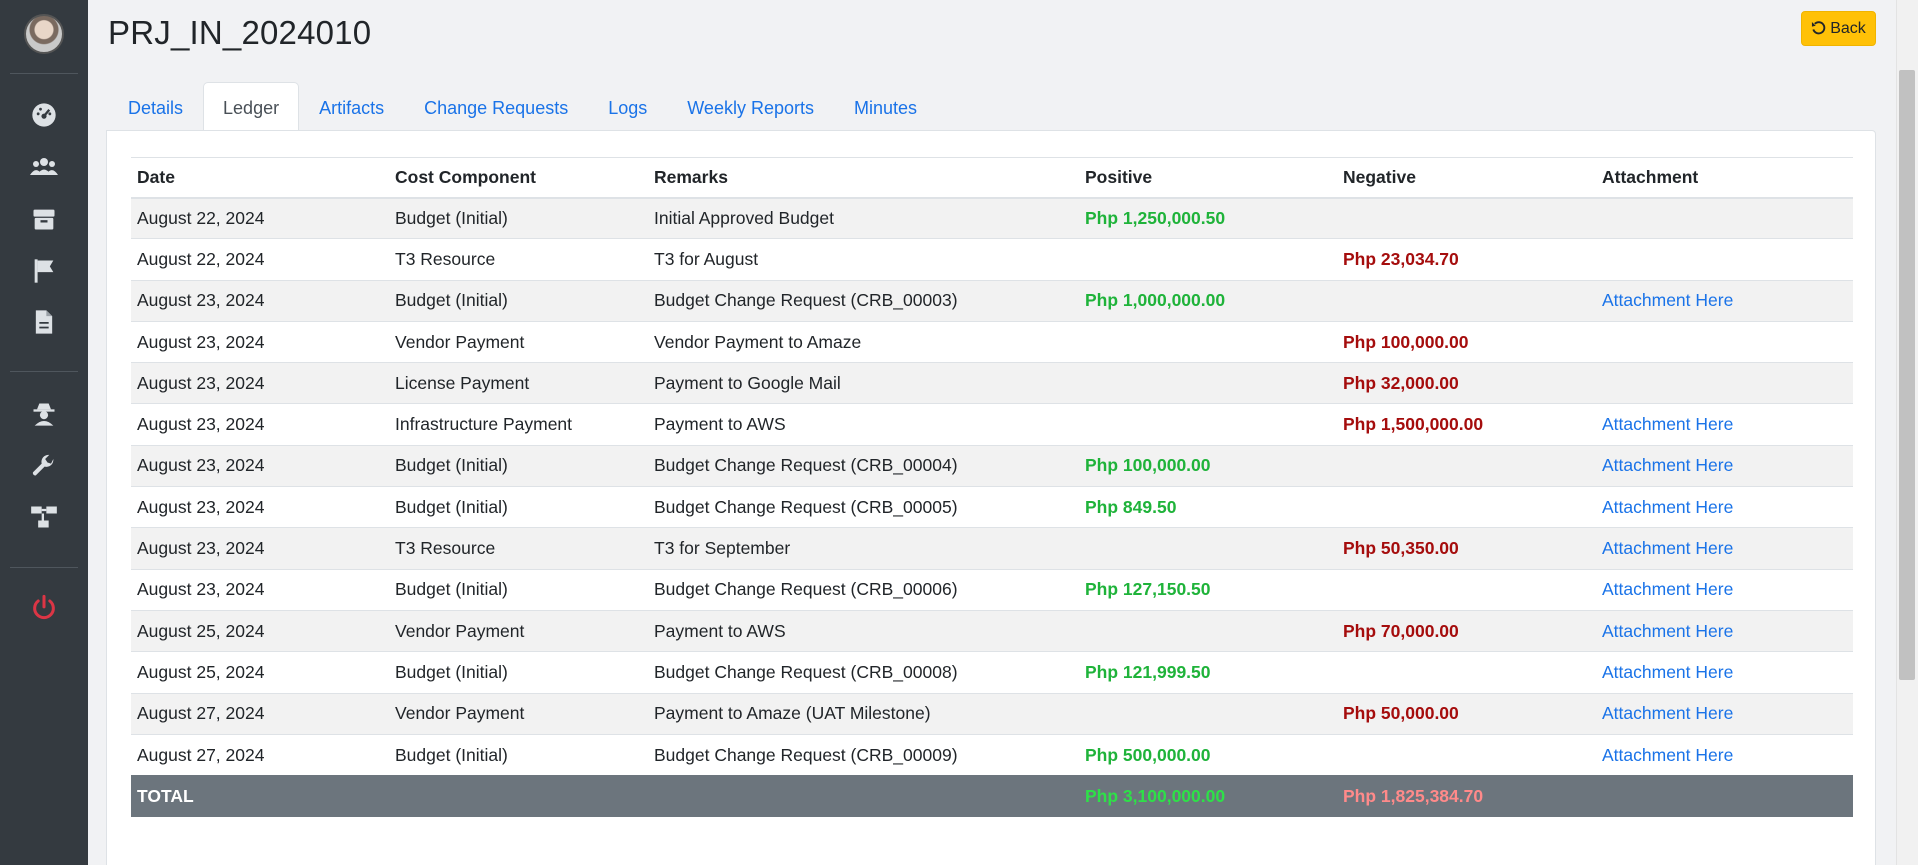  Describe the element at coordinates (44, 517) in the screenshot. I see `network-icon` at that location.